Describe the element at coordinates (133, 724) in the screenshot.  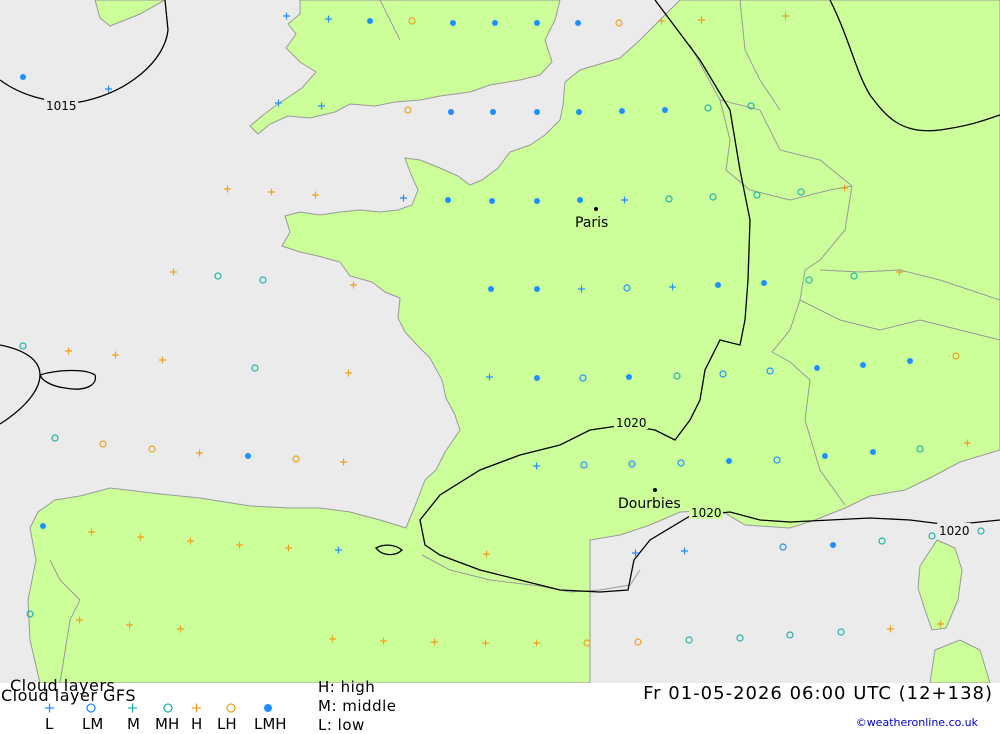
I see `legend-label-m: M` at that location.